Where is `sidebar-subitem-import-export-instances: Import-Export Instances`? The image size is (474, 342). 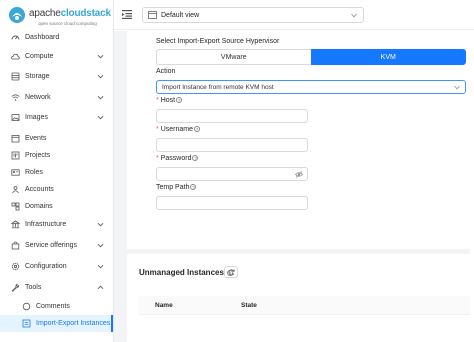 sidebar-subitem-import-export-instances: Import-Export Instances is located at coordinates (56, 323).